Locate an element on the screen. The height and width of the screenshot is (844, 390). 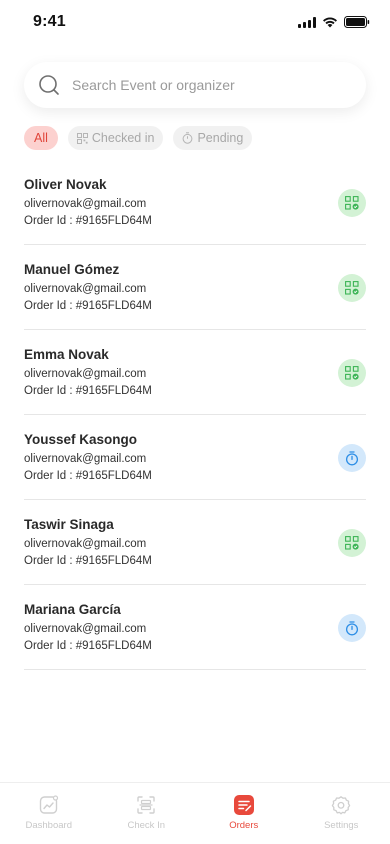
tab-check-in: Check In is located at coordinates (147, 813).